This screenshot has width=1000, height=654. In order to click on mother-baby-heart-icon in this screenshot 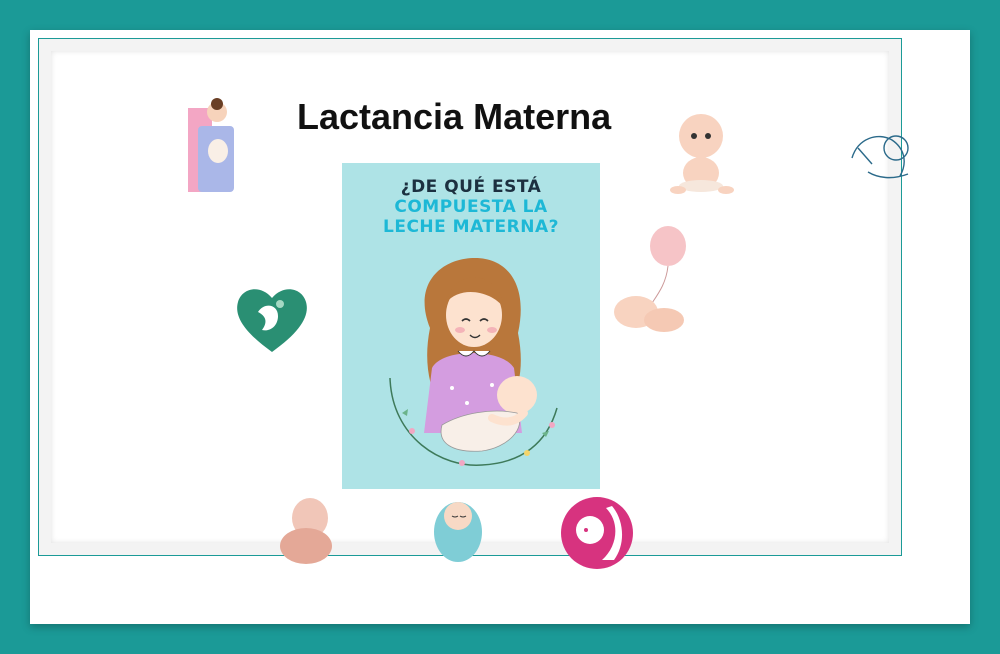, I will do `click(272, 320)`.